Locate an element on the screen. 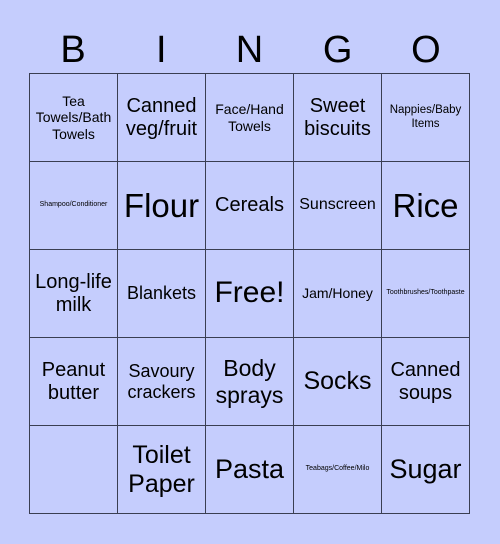 The image size is (500, 544). header-letter-n: N is located at coordinates (249, 50).